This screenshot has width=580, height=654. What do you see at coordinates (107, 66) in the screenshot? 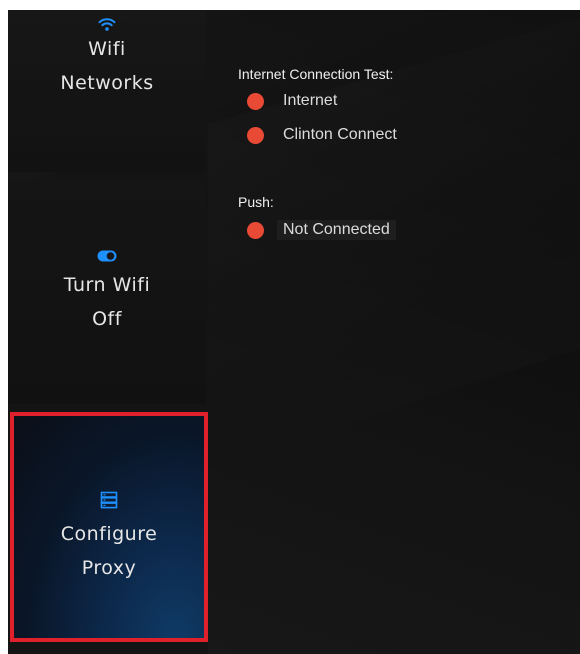
I see `wifi-networks-label: Wifi Networks` at bounding box center [107, 66].